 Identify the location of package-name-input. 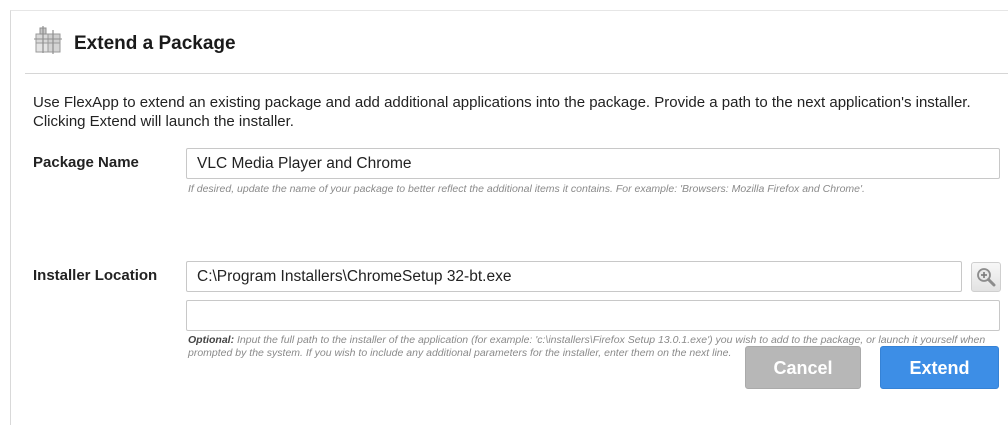
(593, 163).